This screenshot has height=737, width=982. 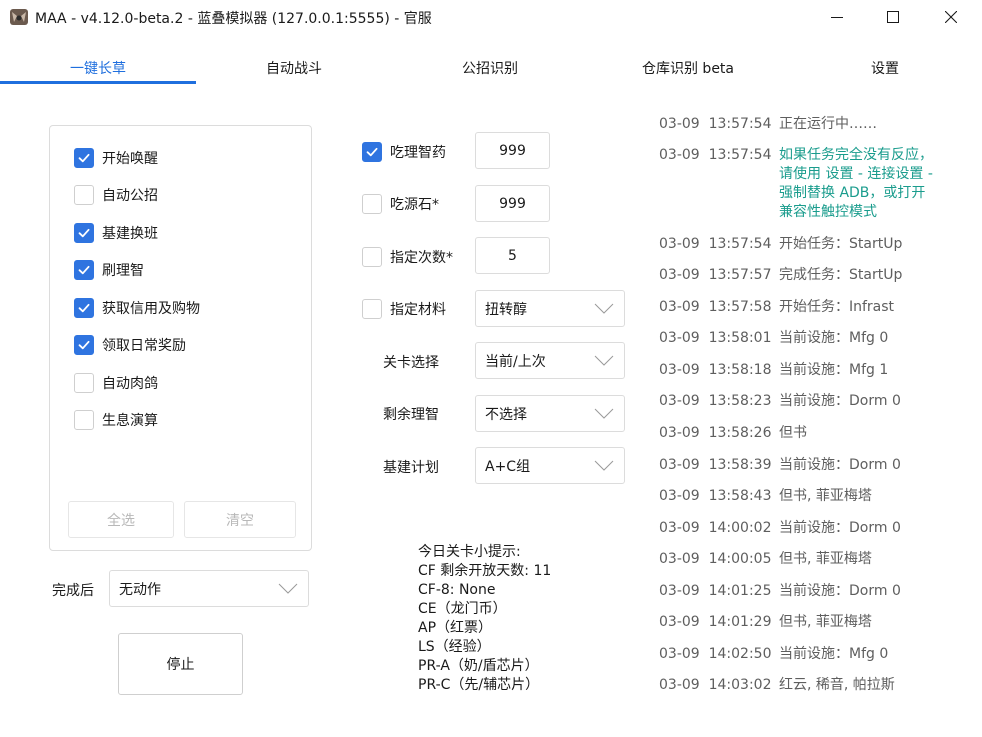 I want to click on option-label: 吃理智药, so click(x=418, y=153).